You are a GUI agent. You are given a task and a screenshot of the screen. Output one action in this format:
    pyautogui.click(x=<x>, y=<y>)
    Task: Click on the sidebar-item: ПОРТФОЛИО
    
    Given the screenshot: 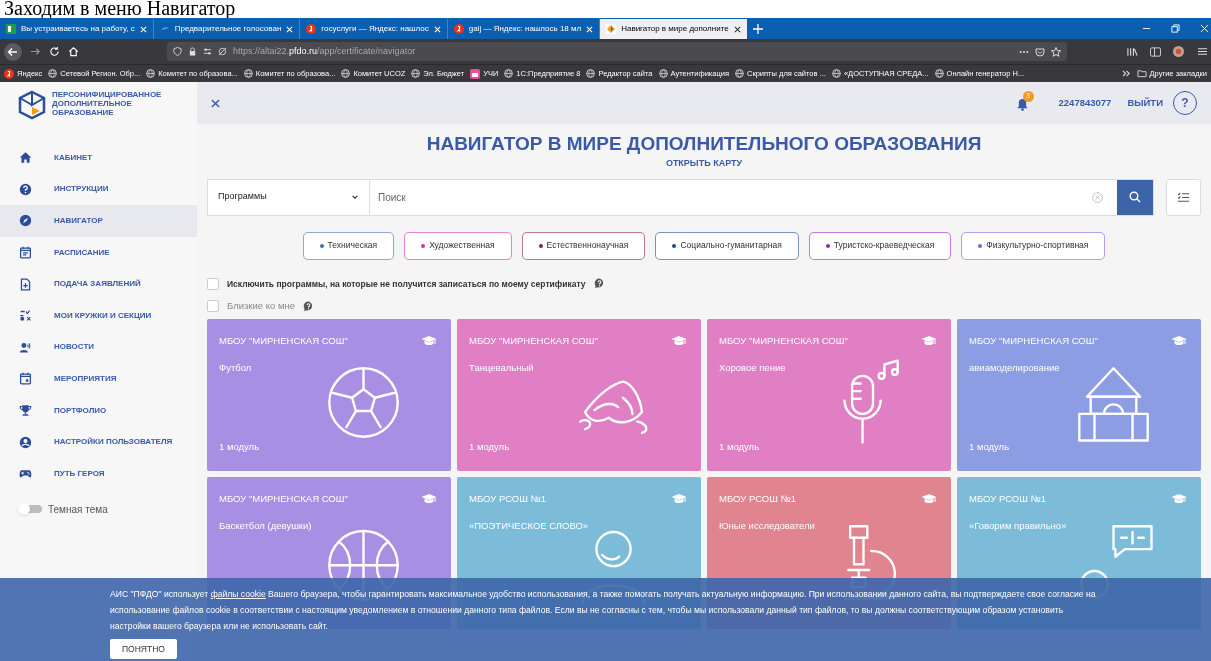 What is the action you would take?
    pyautogui.click(x=98, y=410)
    